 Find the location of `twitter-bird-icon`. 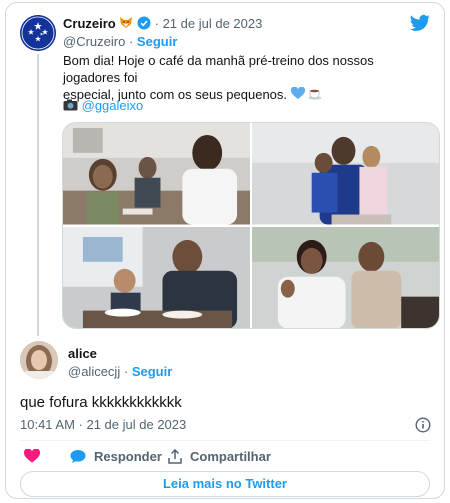

twitter-bird-icon is located at coordinates (420, 23).